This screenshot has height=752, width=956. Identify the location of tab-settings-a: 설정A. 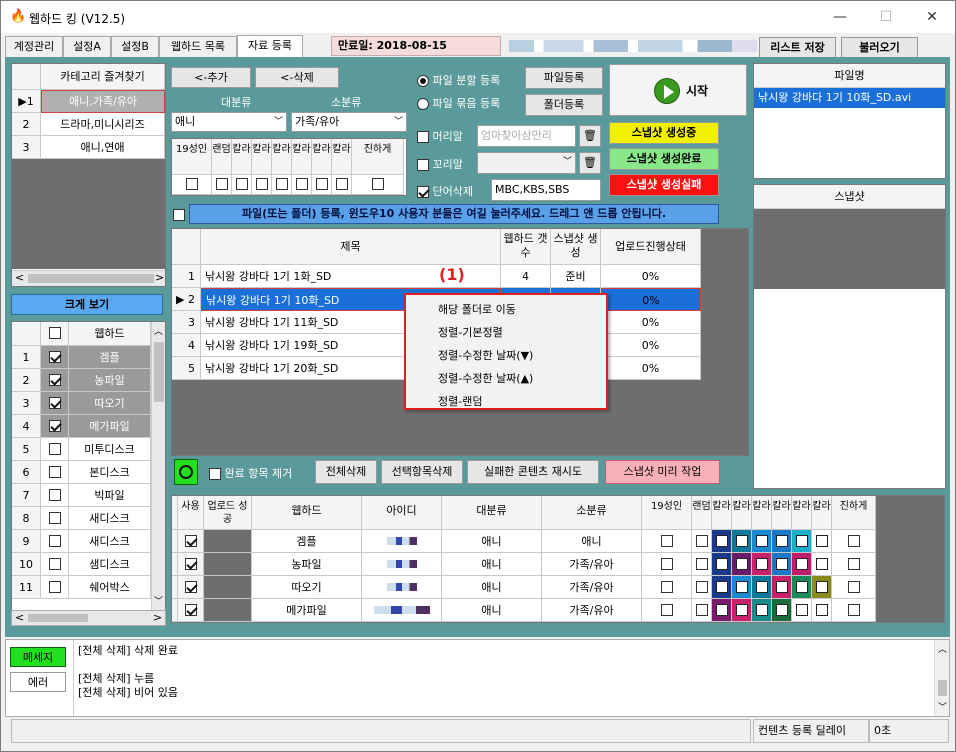
(87, 46).